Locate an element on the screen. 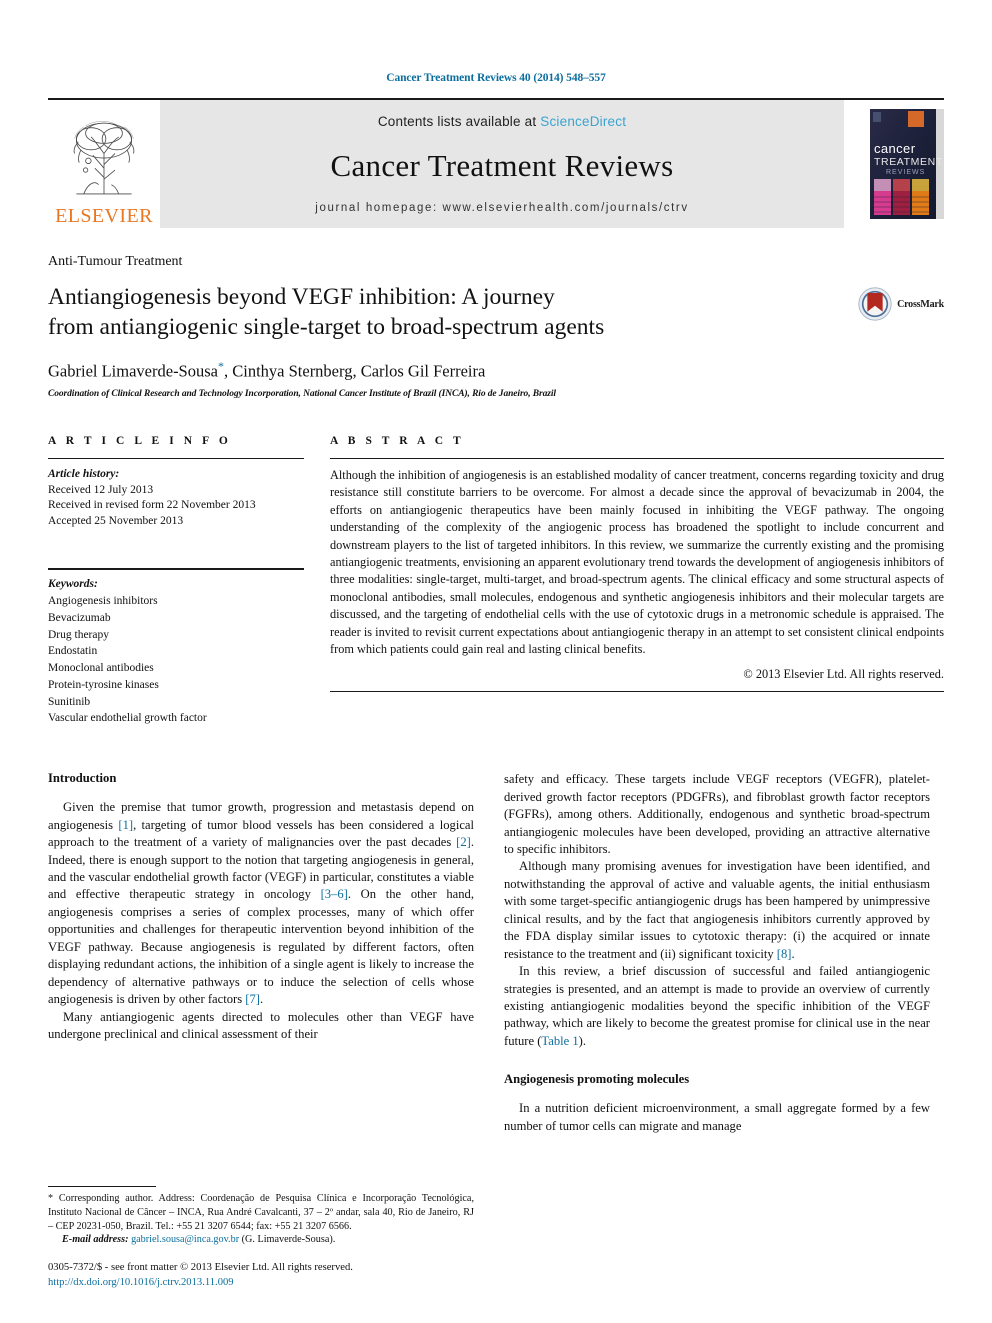  article-info-rule is located at coordinates (176, 458).